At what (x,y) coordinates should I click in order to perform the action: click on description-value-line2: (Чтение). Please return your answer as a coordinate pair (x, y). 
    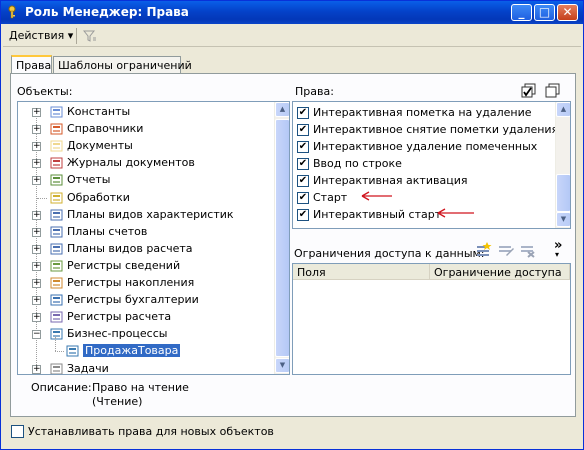
    Looking at the image, I should click on (117, 401).